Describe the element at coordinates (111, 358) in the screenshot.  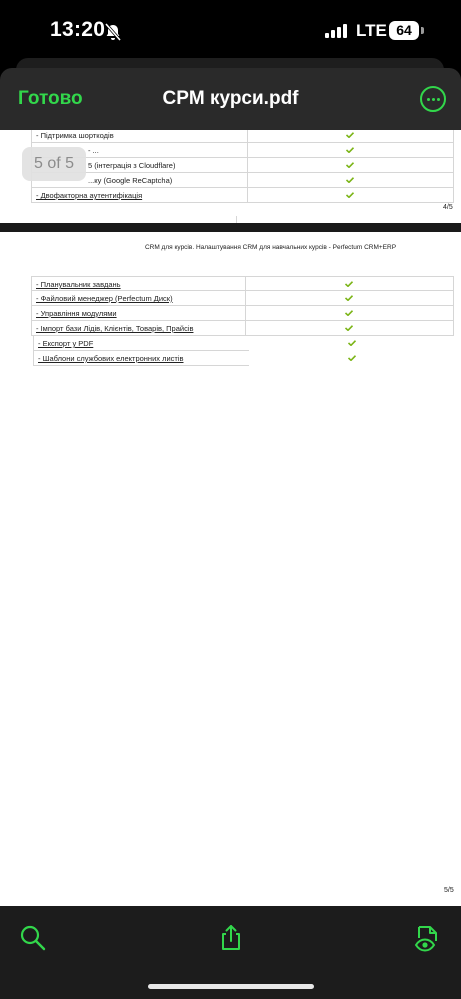
I see `feature-label: - Шаблони службових електронних листів` at that location.